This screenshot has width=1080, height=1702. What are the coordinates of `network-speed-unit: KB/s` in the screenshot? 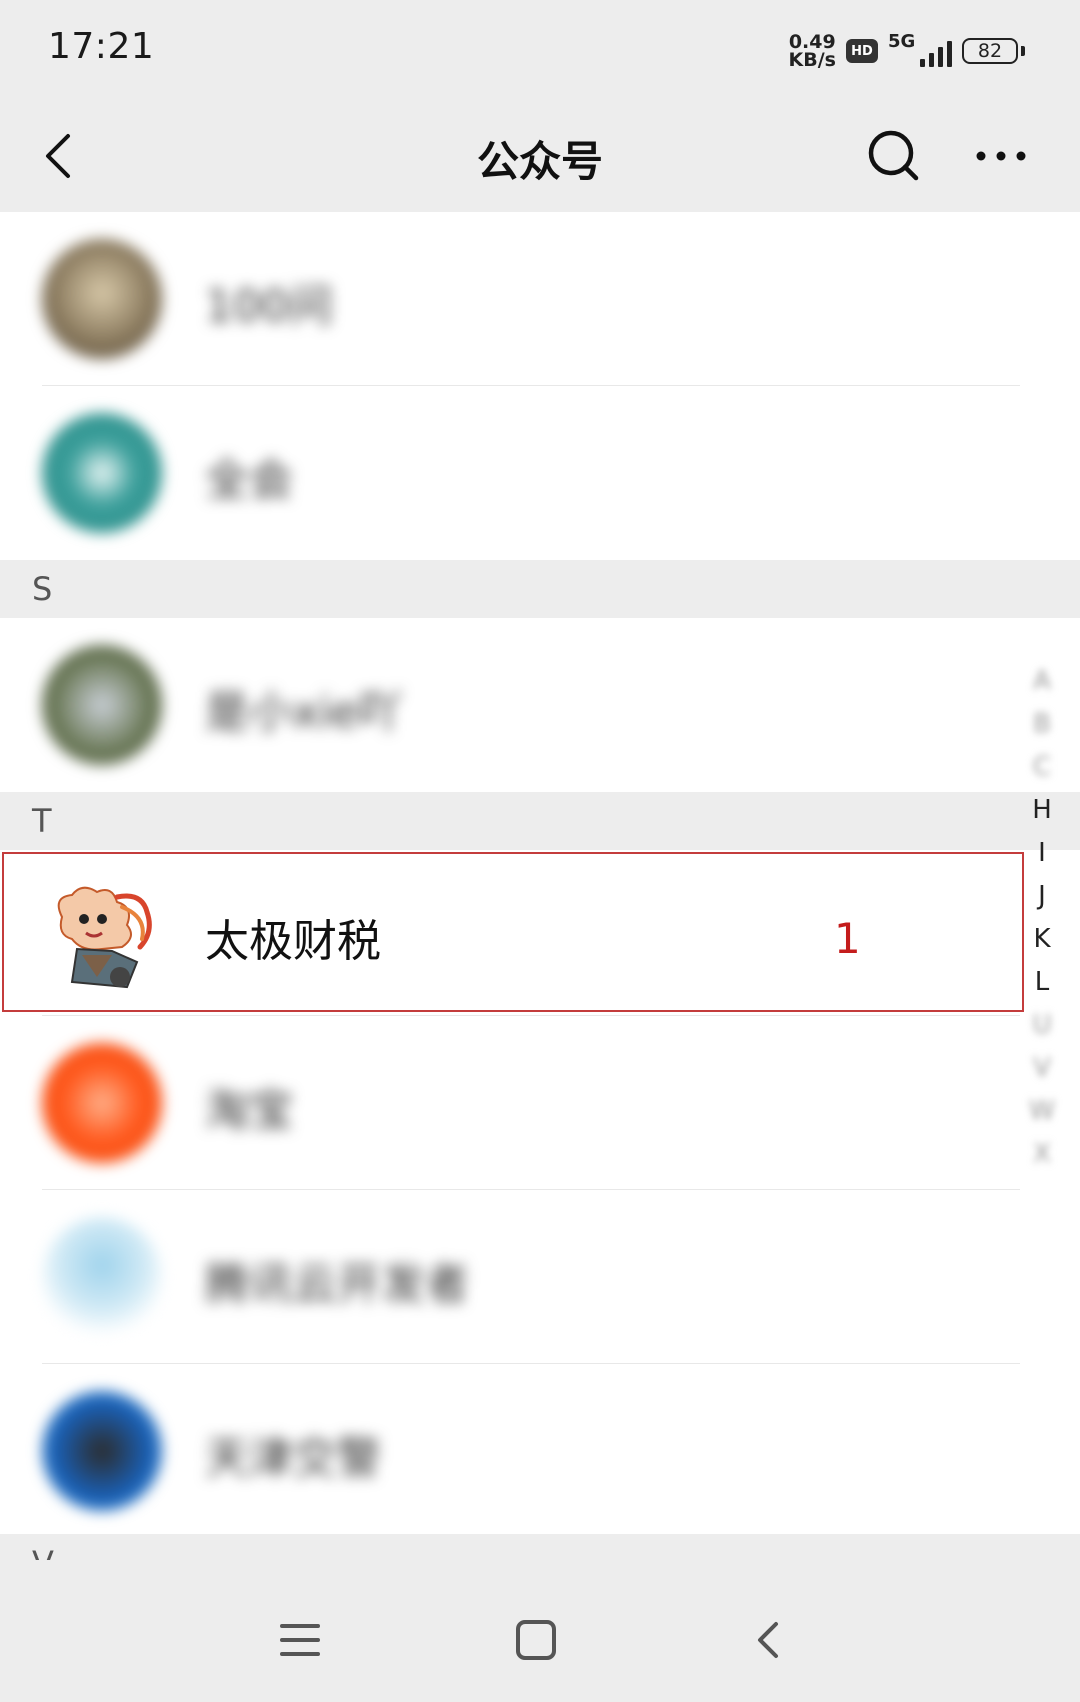 It's located at (812, 60).